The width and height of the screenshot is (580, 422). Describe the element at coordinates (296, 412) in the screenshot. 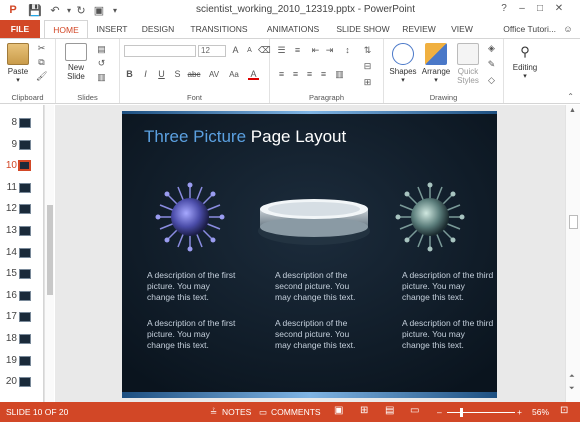

I see `comments-button: COMMENTS` at that location.